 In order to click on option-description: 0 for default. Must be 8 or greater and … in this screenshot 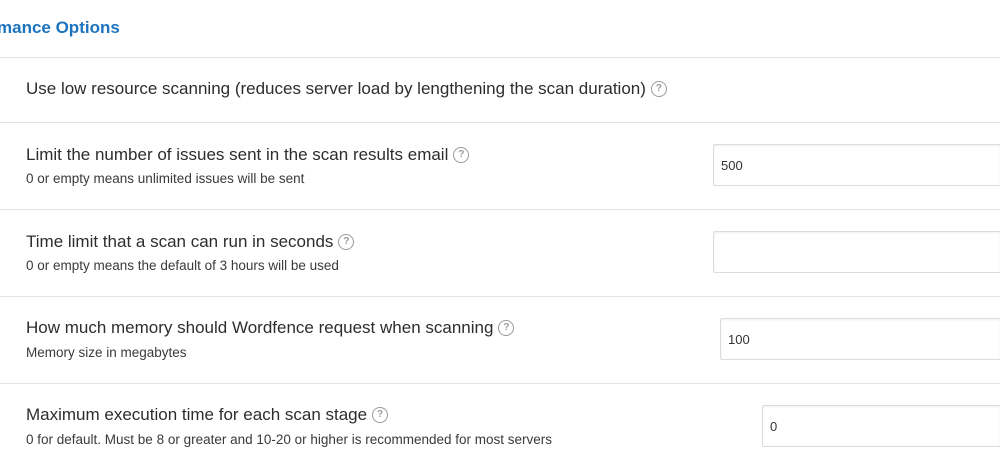, I will do `click(289, 439)`.